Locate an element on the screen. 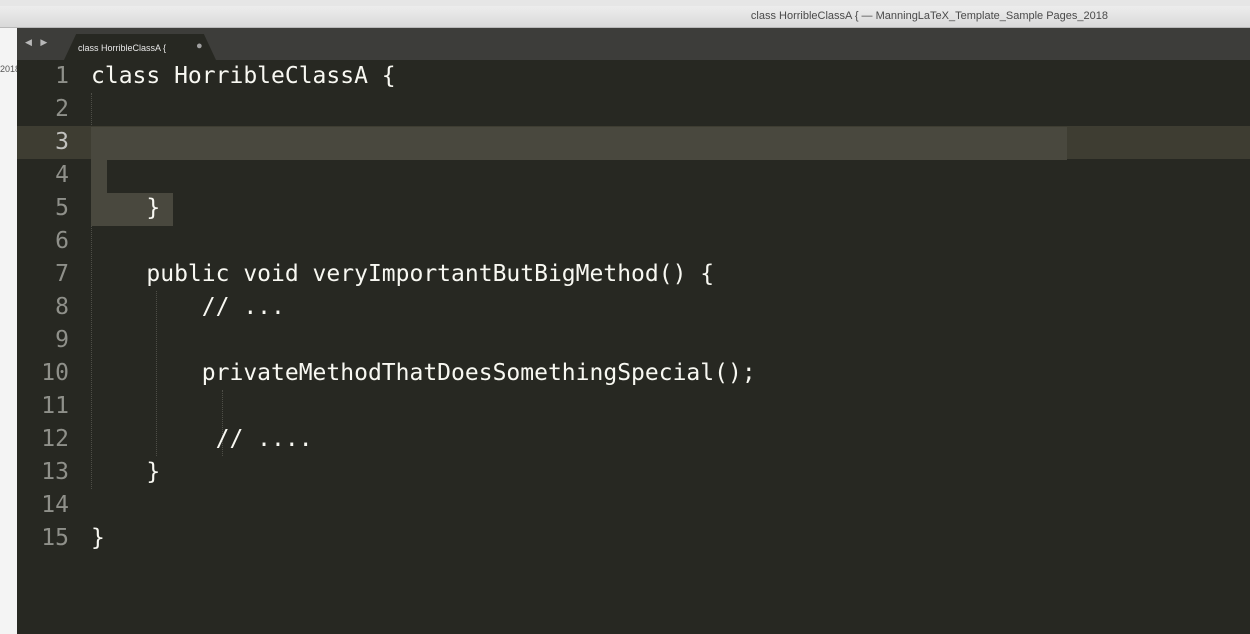 The width and height of the screenshot is (1250, 634). sidebar-fragment-text: 2018 is located at coordinates (8, 69).